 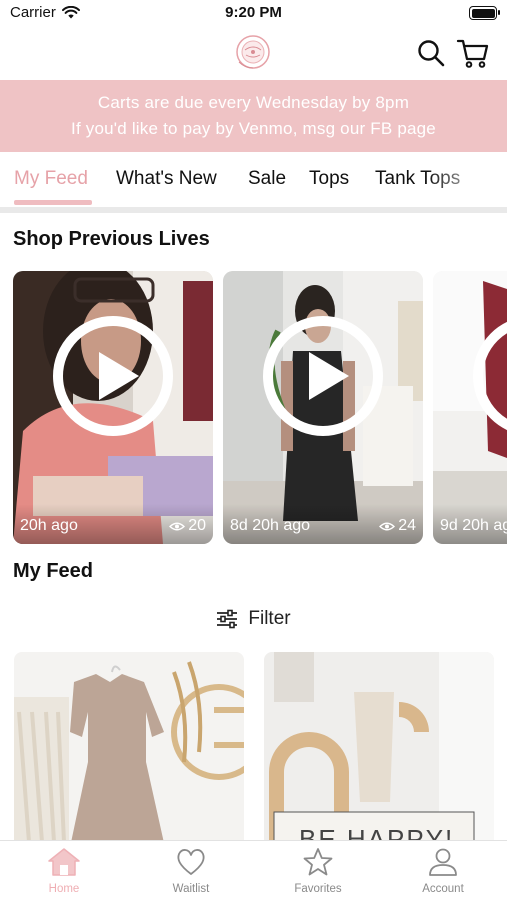 I want to click on live-video-card: 9d 20h ago, so click(x=470, y=407).